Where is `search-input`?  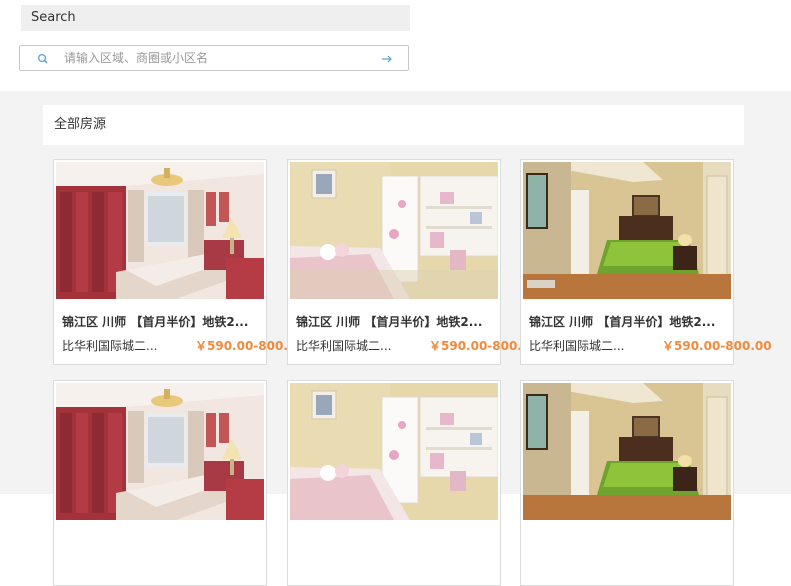 search-input is located at coordinates (214, 58).